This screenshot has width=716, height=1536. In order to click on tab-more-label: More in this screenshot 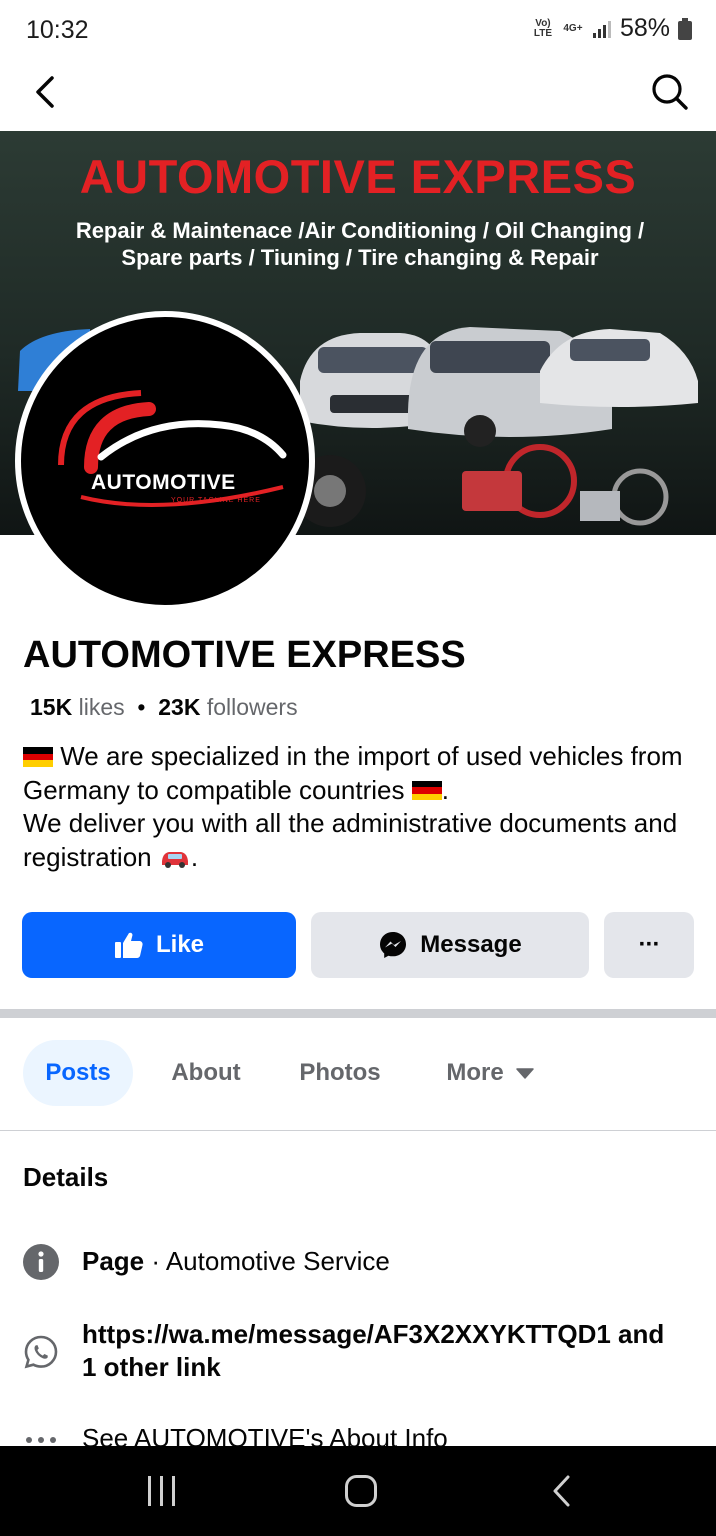, I will do `click(475, 1072)`.